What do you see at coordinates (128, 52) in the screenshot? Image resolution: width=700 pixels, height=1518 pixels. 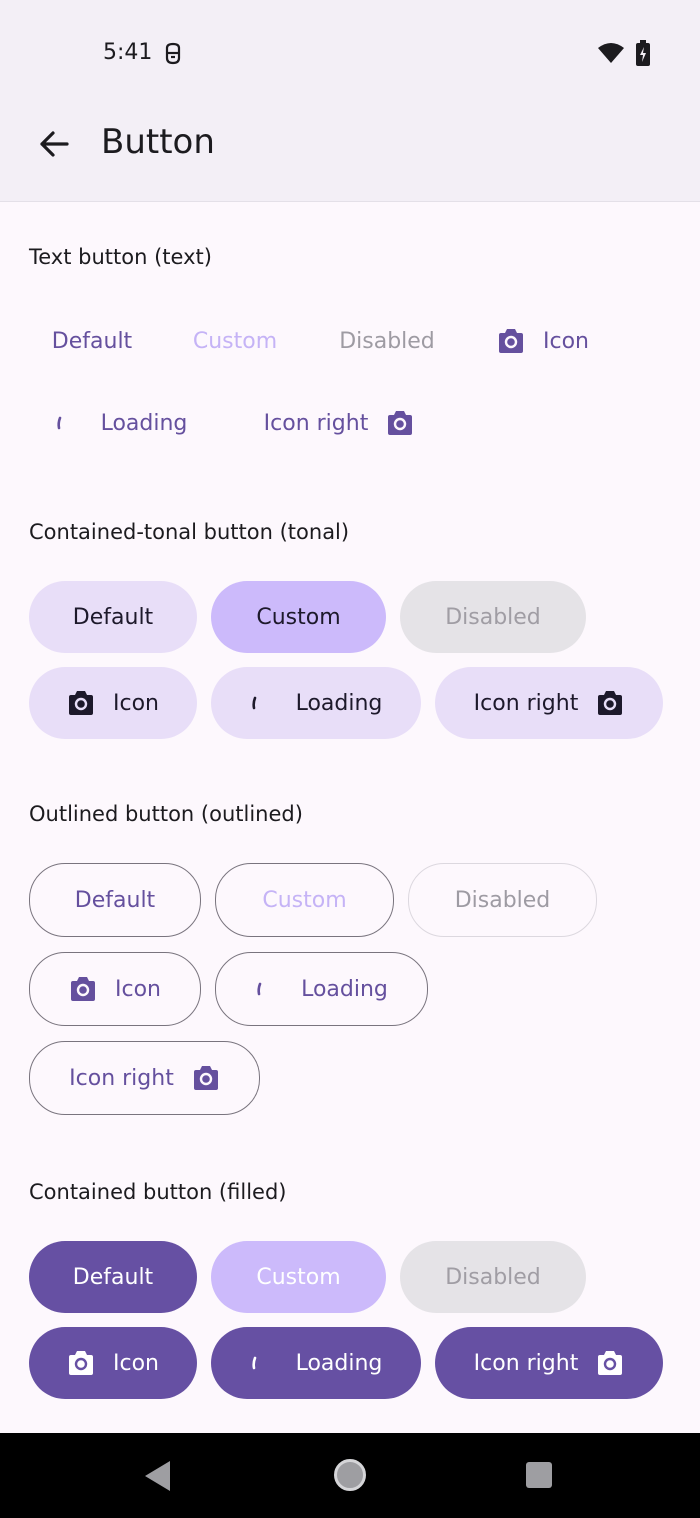 I see `status-time: 5:41` at bounding box center [128, 52].